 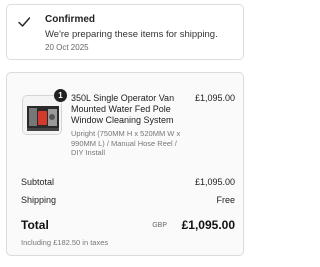 I want to click on total-currency: GBP, so click(x=159, y=225).